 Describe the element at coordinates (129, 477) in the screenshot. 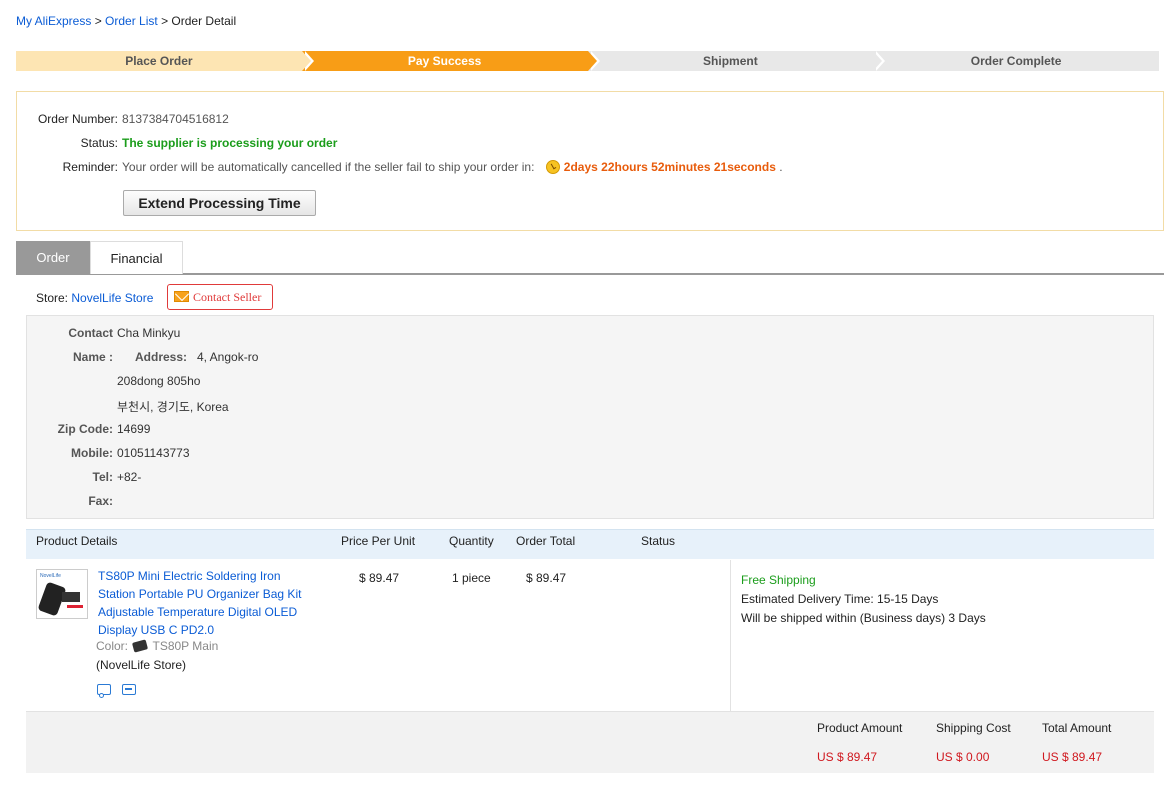

I see `tel-value: +82-` at that location.